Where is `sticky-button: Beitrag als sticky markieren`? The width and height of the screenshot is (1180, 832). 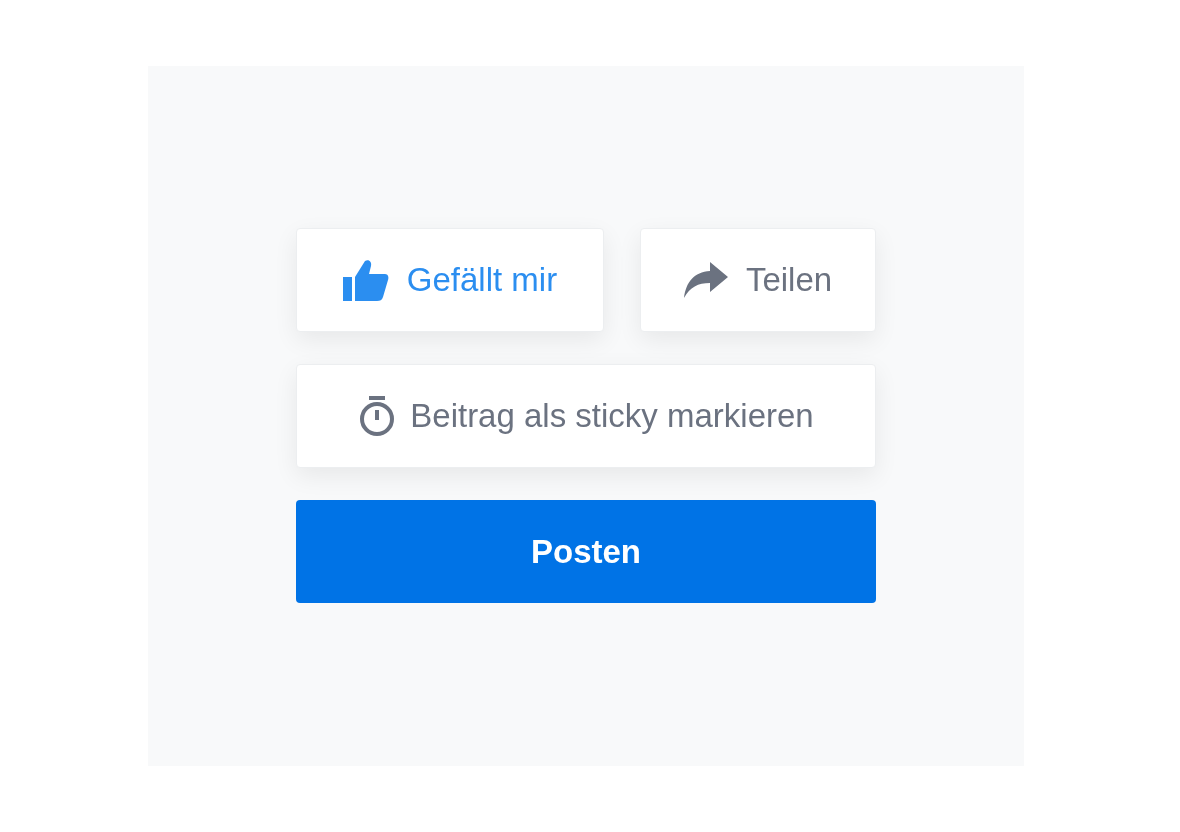 sticky-button: Beitrag als sticky markieren is located at coordinates (586, 416).